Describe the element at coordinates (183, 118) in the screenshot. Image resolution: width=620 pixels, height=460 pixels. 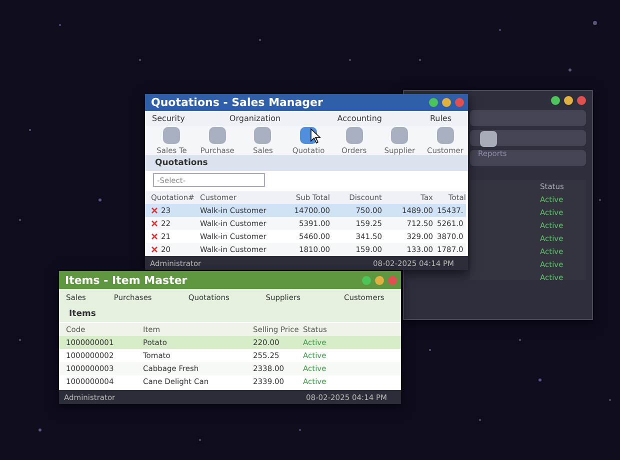
I see `menu-item: Security` at that location.